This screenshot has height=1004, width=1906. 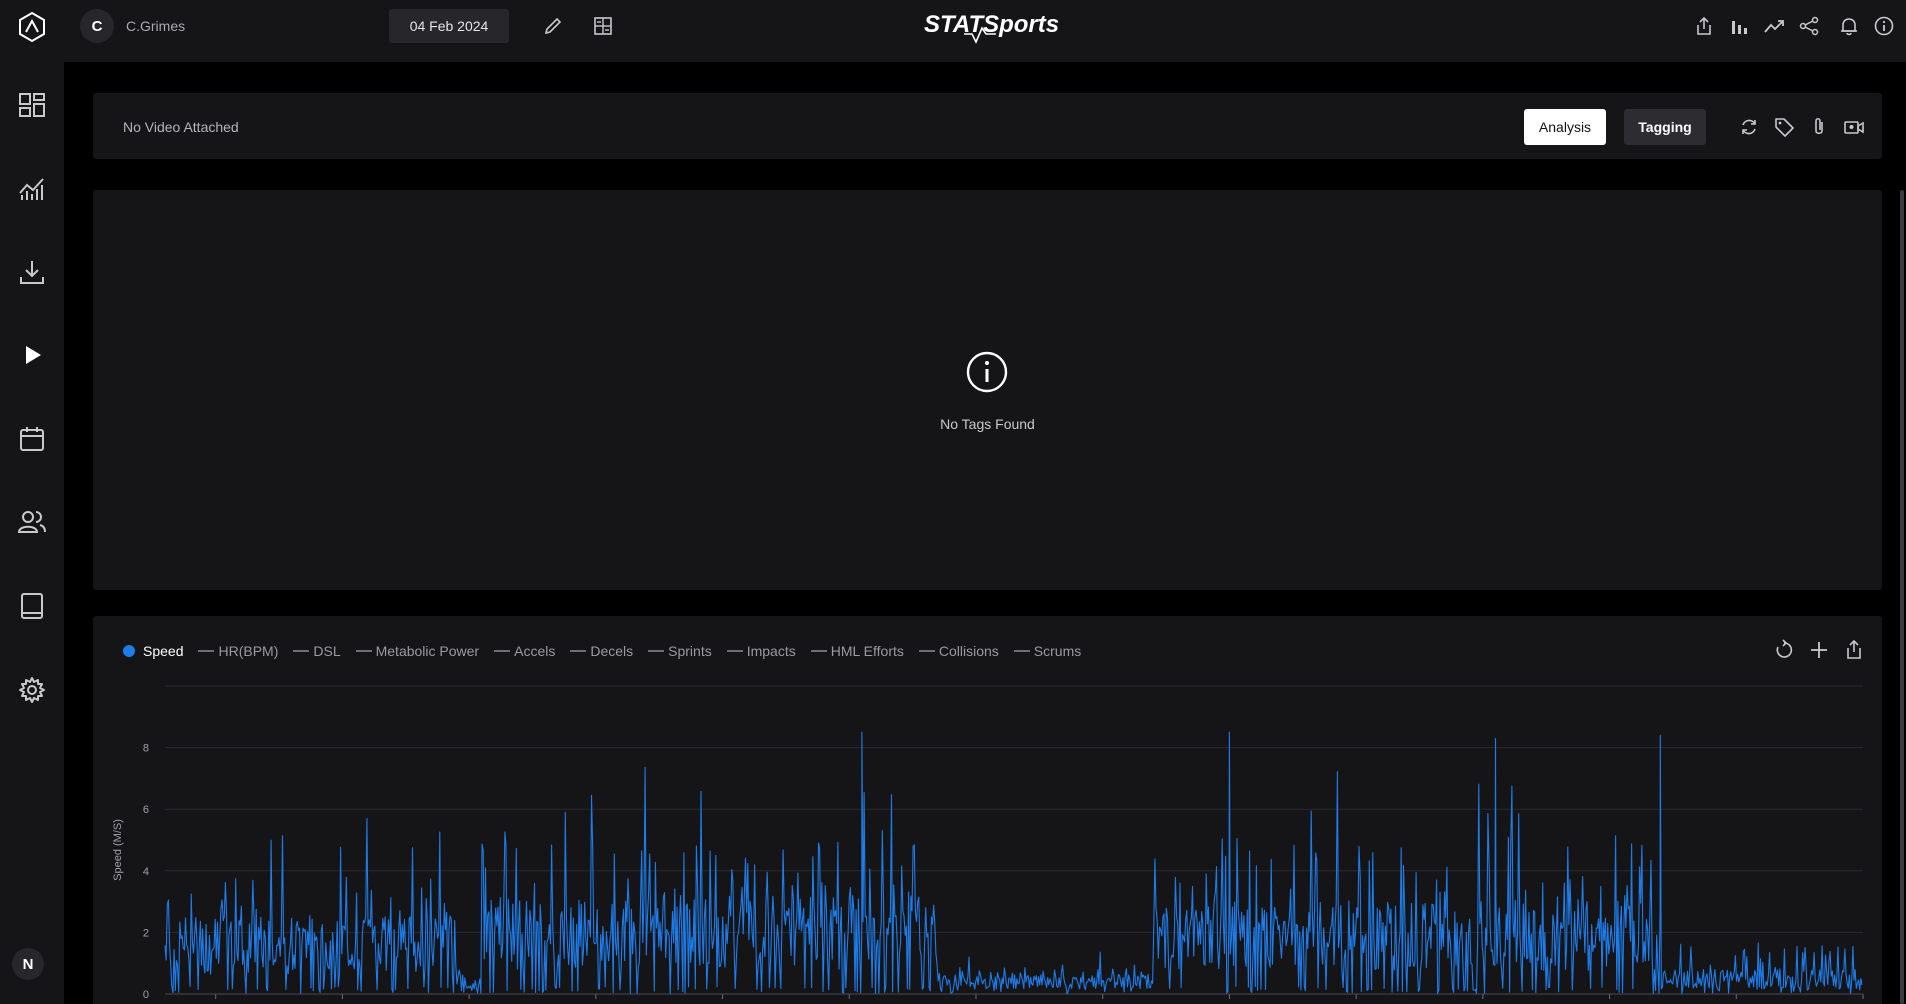 I want to click on sidebar: N, so click(x=32, y=502).